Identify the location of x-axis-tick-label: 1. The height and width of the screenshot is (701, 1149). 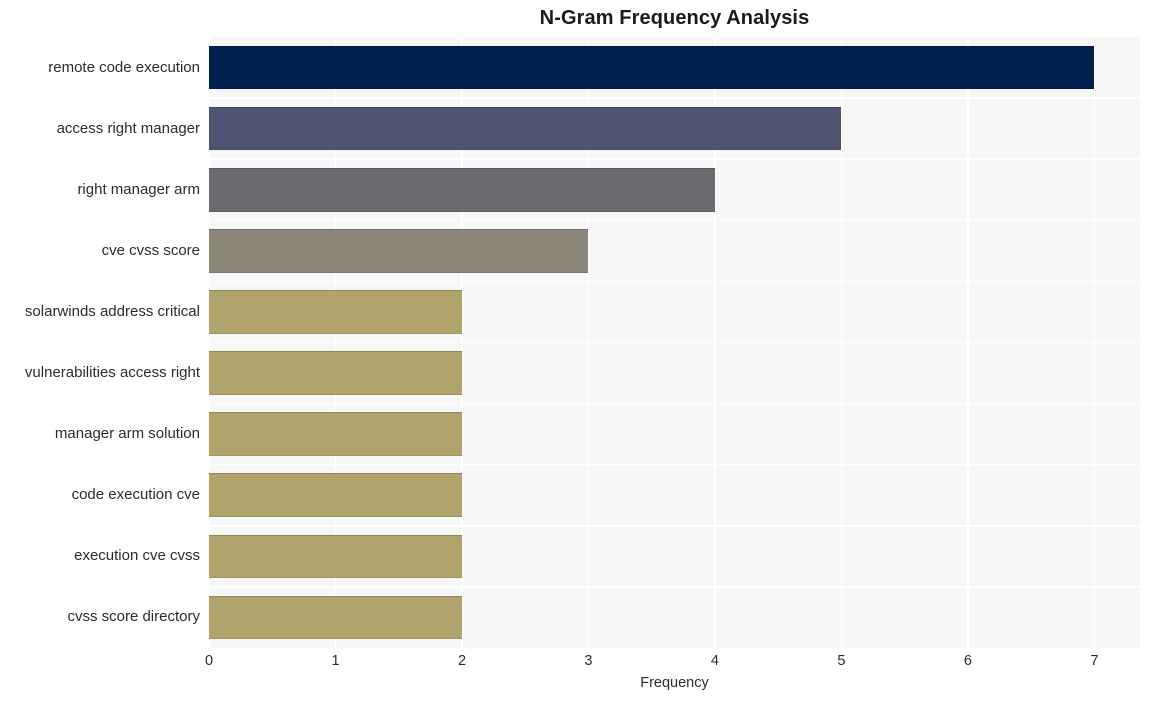
(335, 661).